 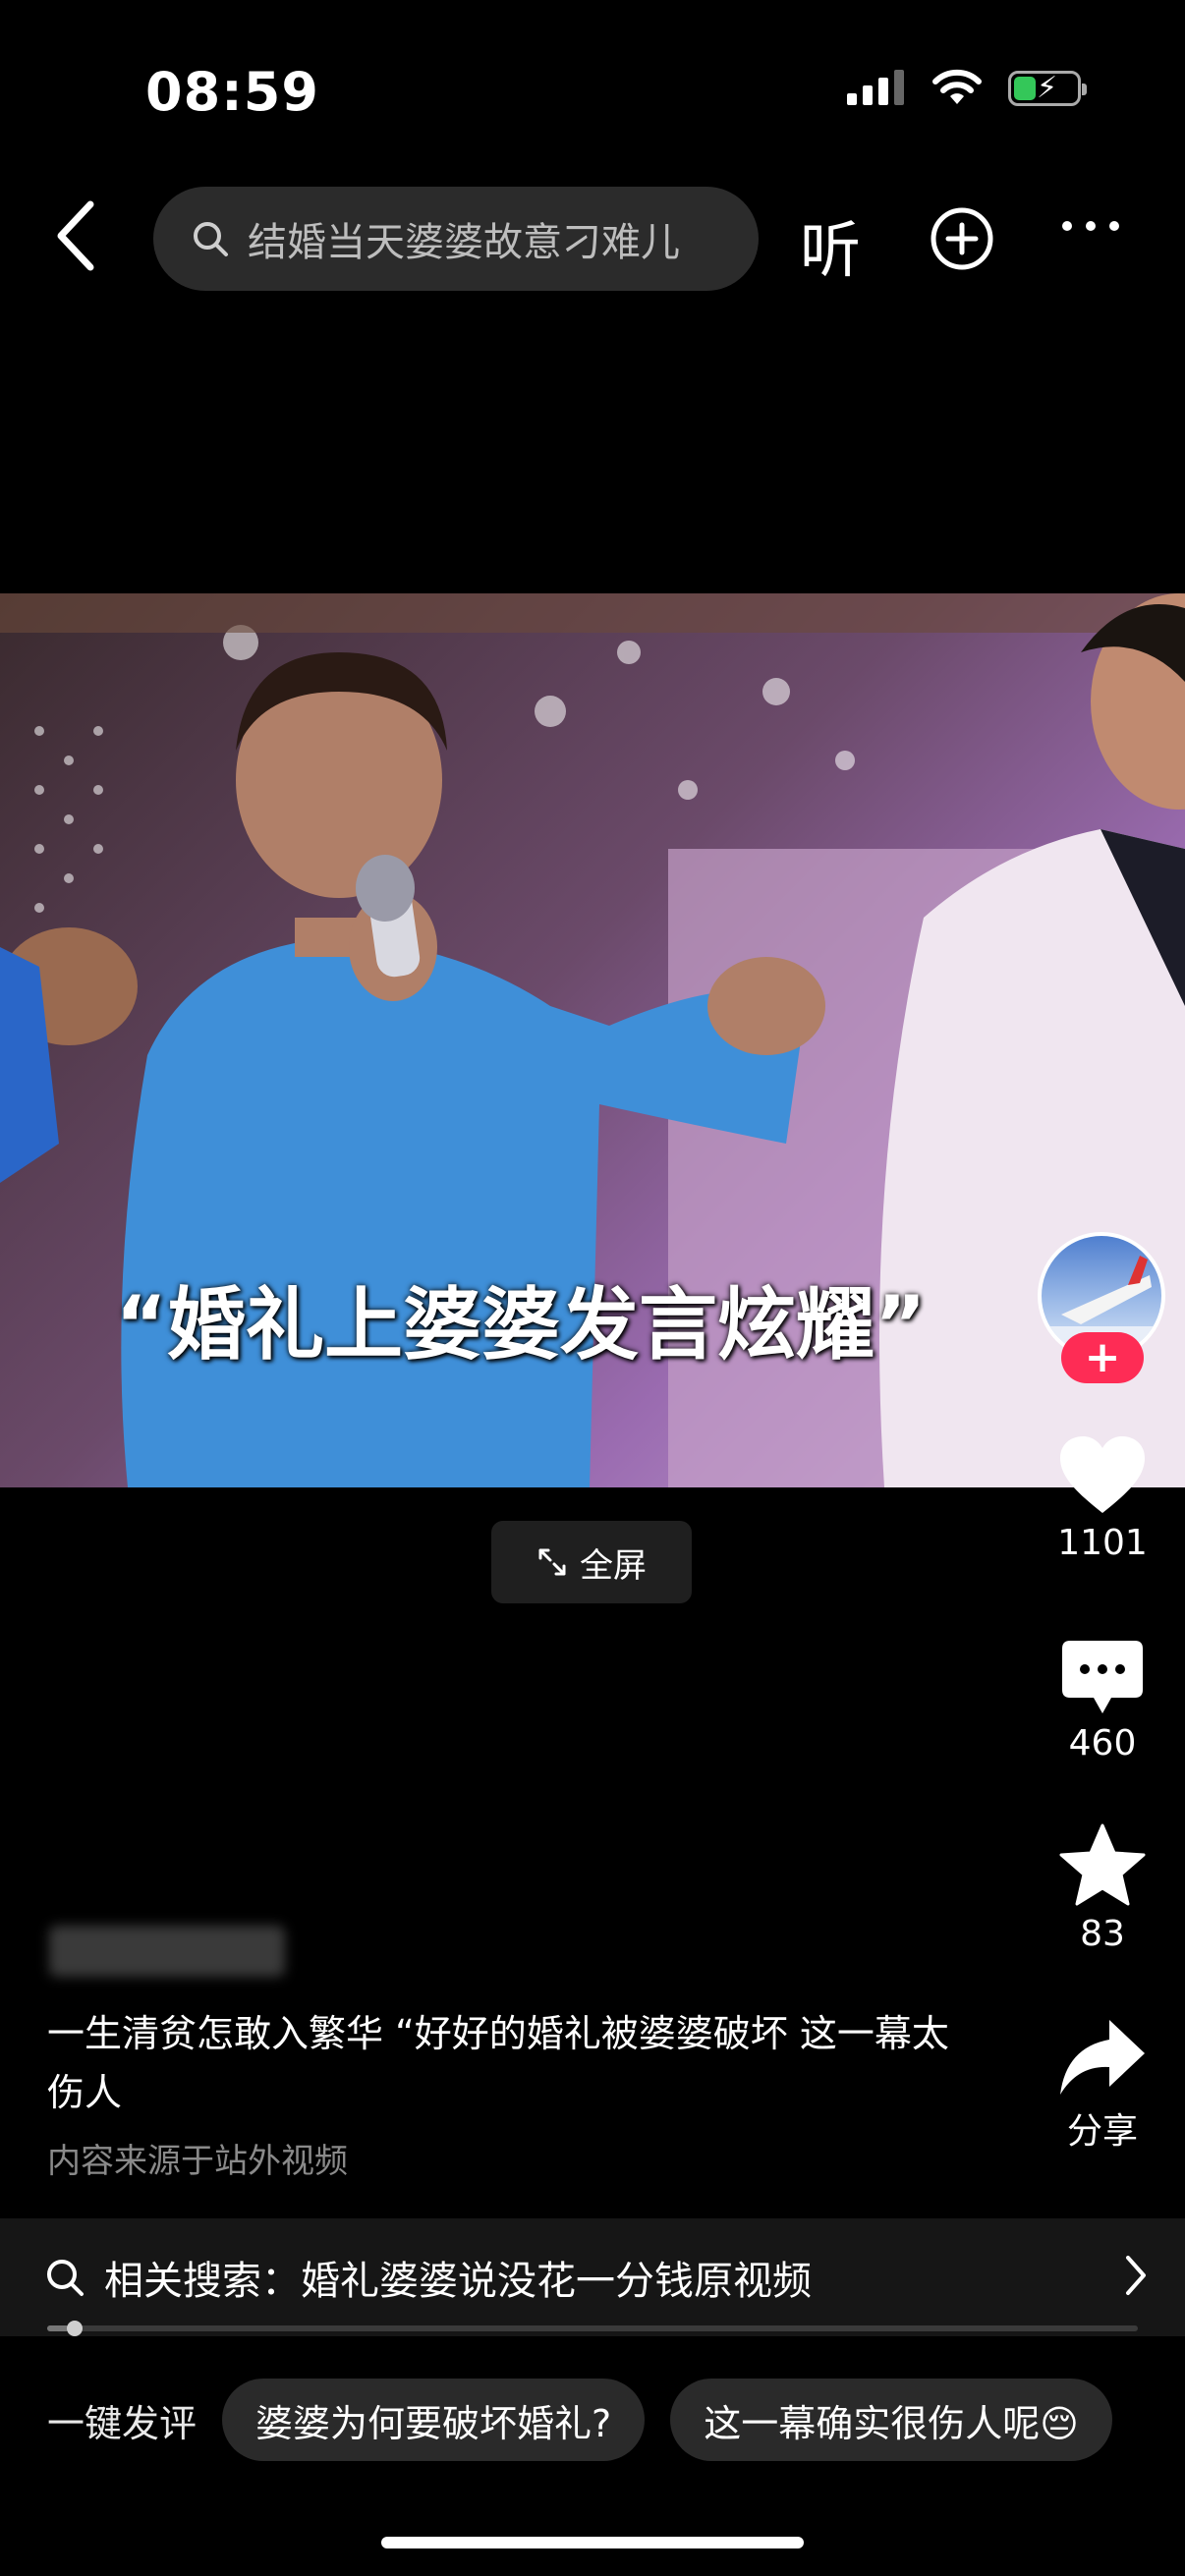 What do you see at coordinates (1103, 1474) in the screenshot?
I see `heart-icon` at bounding box center [1103, 1474].